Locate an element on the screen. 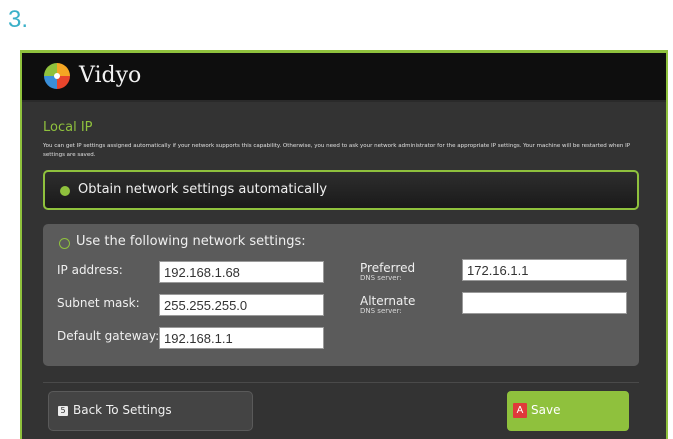 Image resolution: width=673 pixels, height=439 pixels. alternate-dns-input is located at coordinates (544, 303).